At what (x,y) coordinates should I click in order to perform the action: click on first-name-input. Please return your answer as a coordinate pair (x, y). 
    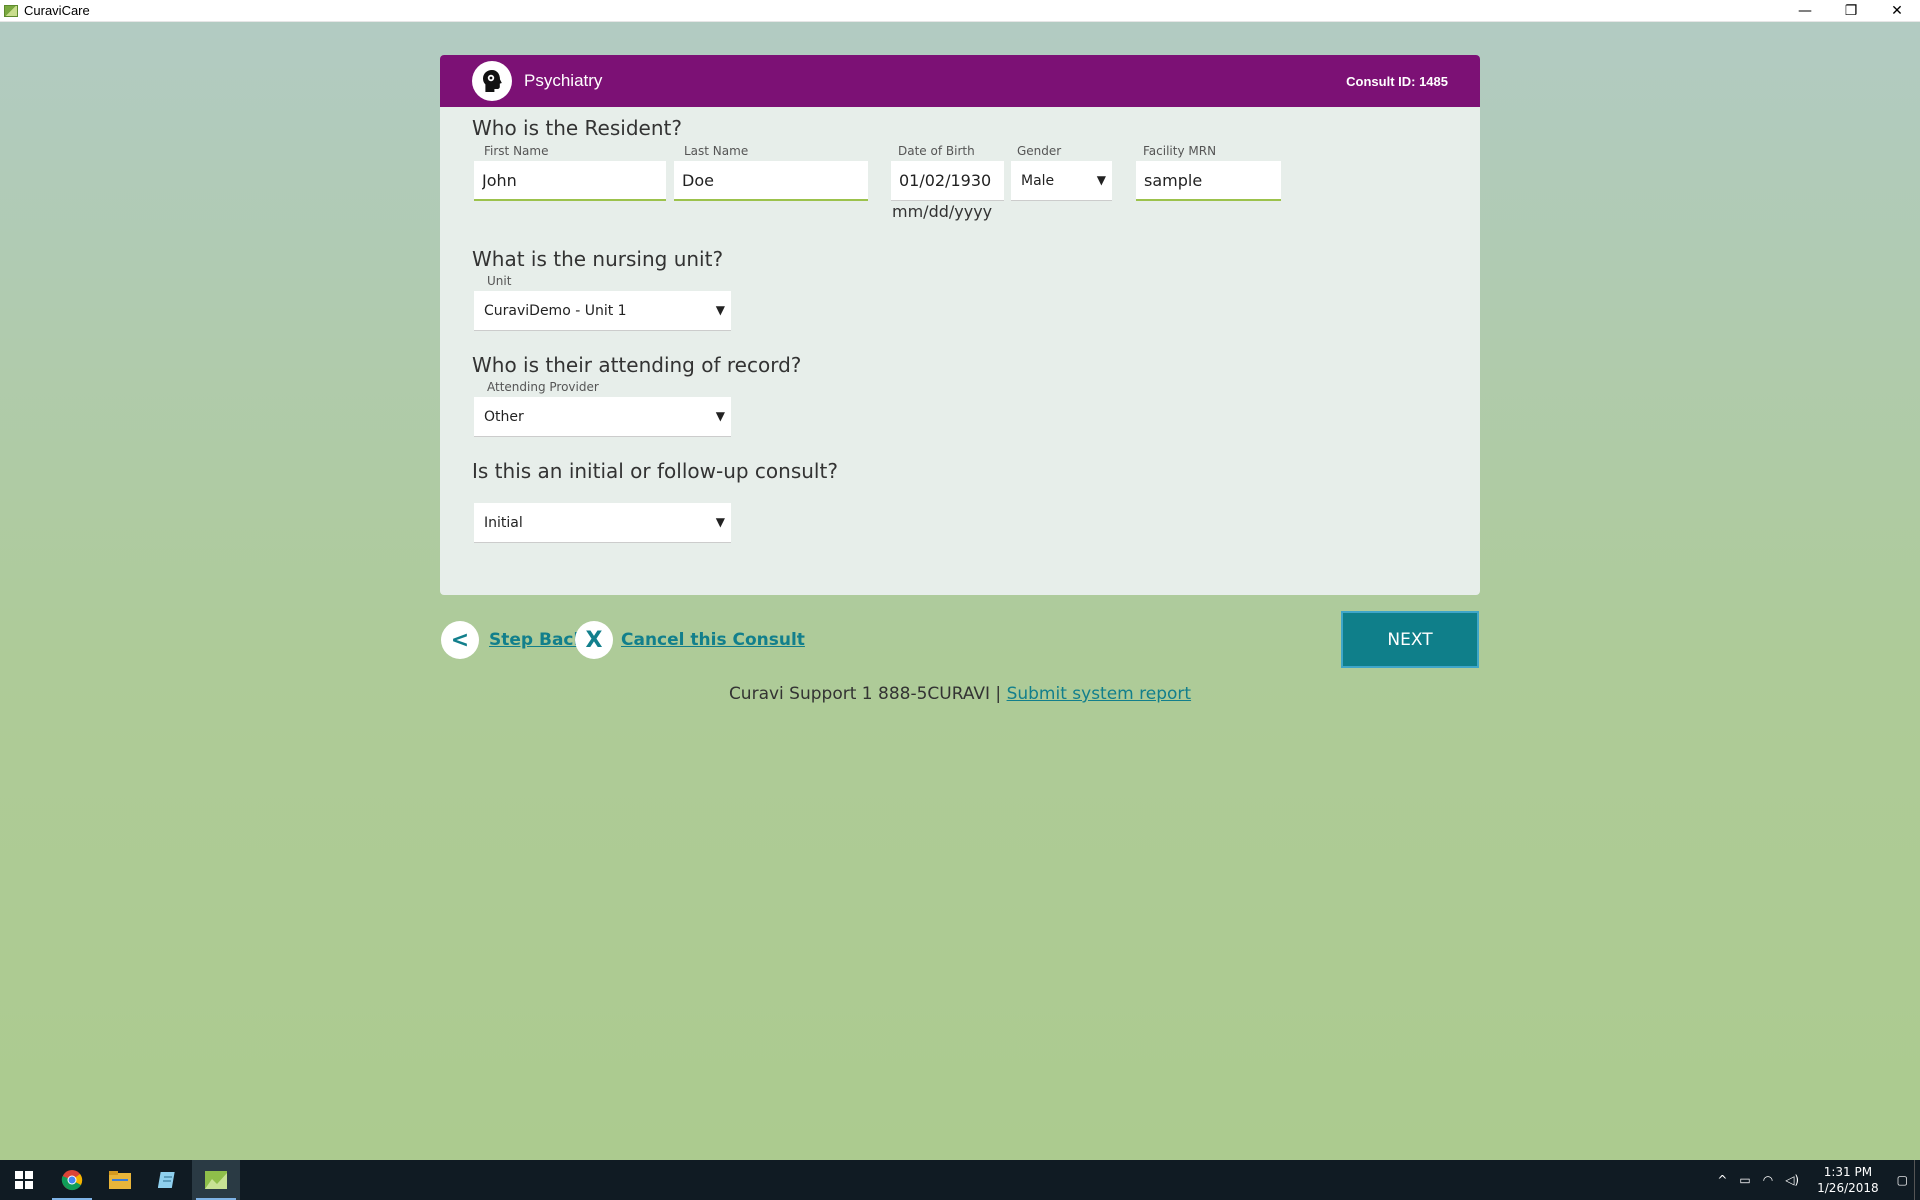
    Looking at the image, I should click on (570, 181).